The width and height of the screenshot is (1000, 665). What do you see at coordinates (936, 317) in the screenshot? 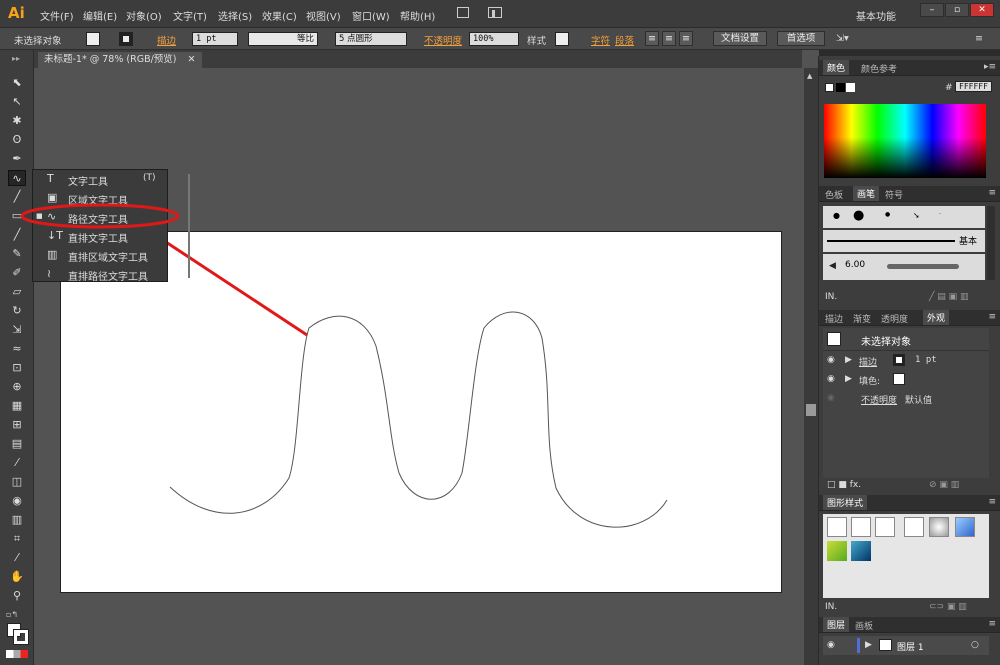
I see `tab-appearance: 外观` at bounding box center [936, 317].